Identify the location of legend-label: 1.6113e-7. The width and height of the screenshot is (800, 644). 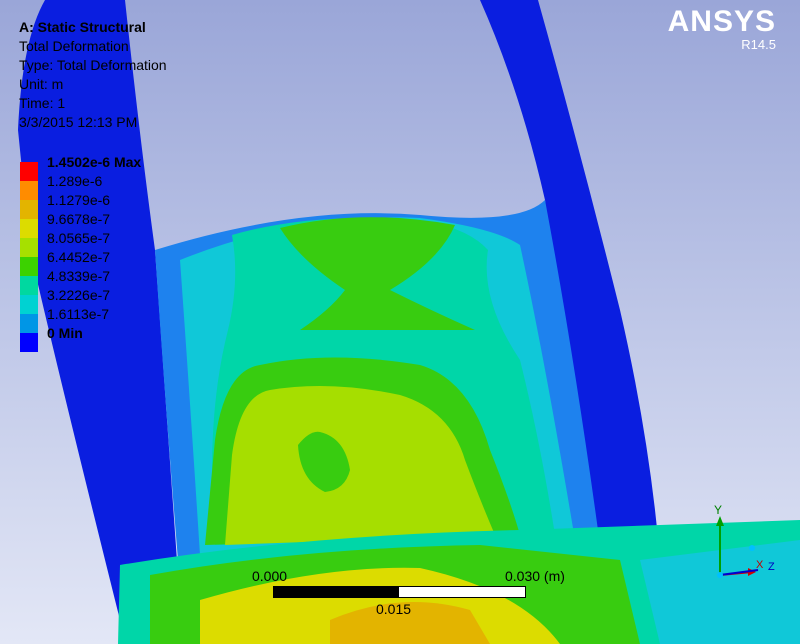
(78, 314).